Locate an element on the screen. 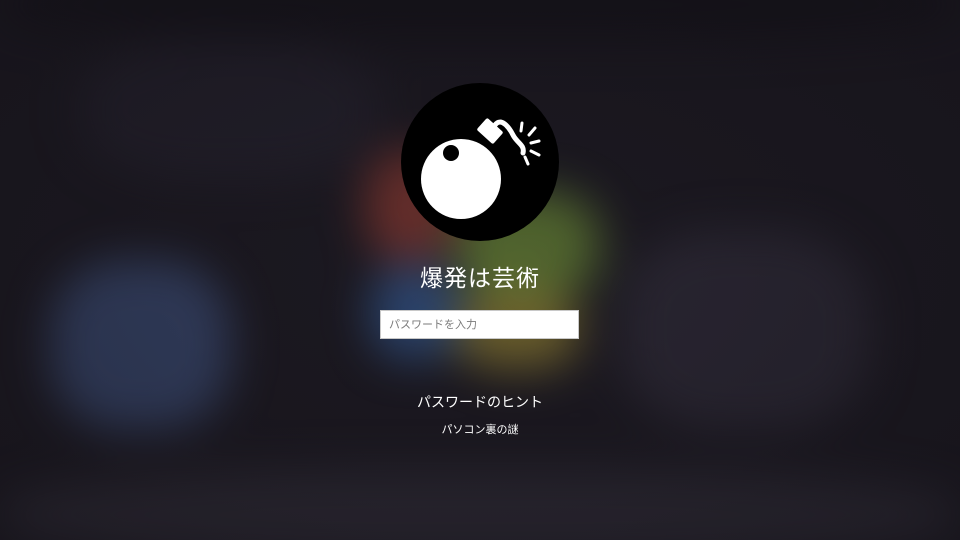 Image resolution: width=960 pixels, height=540 pixels. user-name: 爆発は芸術 is located at coordinates (480, 279).